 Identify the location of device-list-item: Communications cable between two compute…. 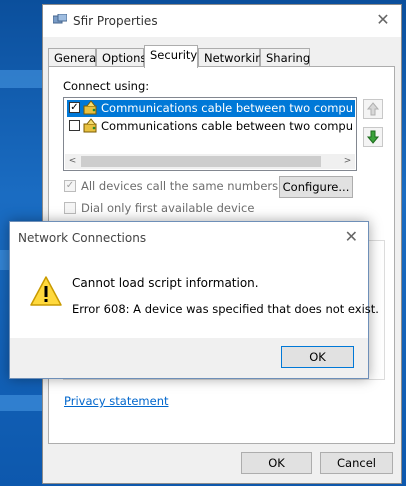
(211, 126).